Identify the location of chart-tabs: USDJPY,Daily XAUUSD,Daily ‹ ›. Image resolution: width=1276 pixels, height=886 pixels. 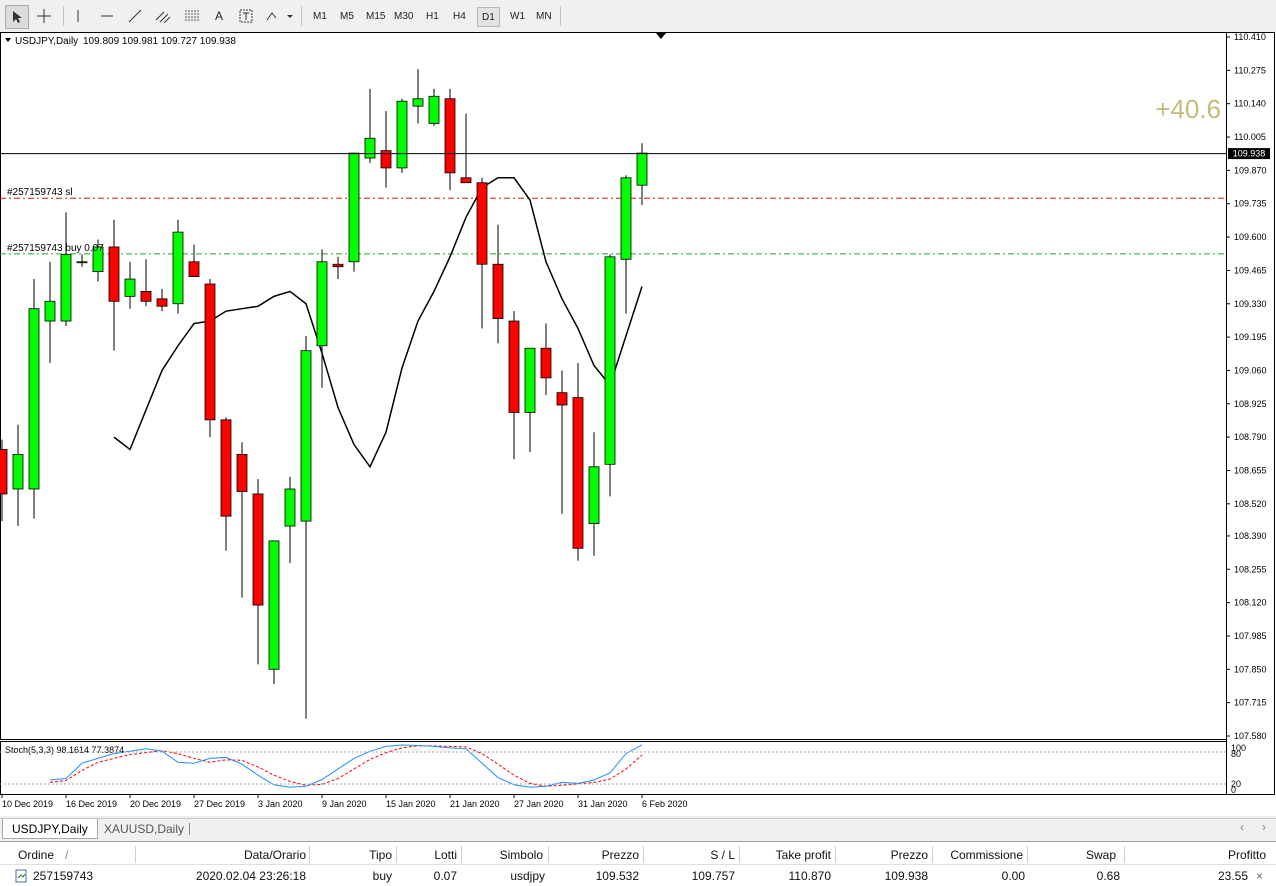
(638, 828).